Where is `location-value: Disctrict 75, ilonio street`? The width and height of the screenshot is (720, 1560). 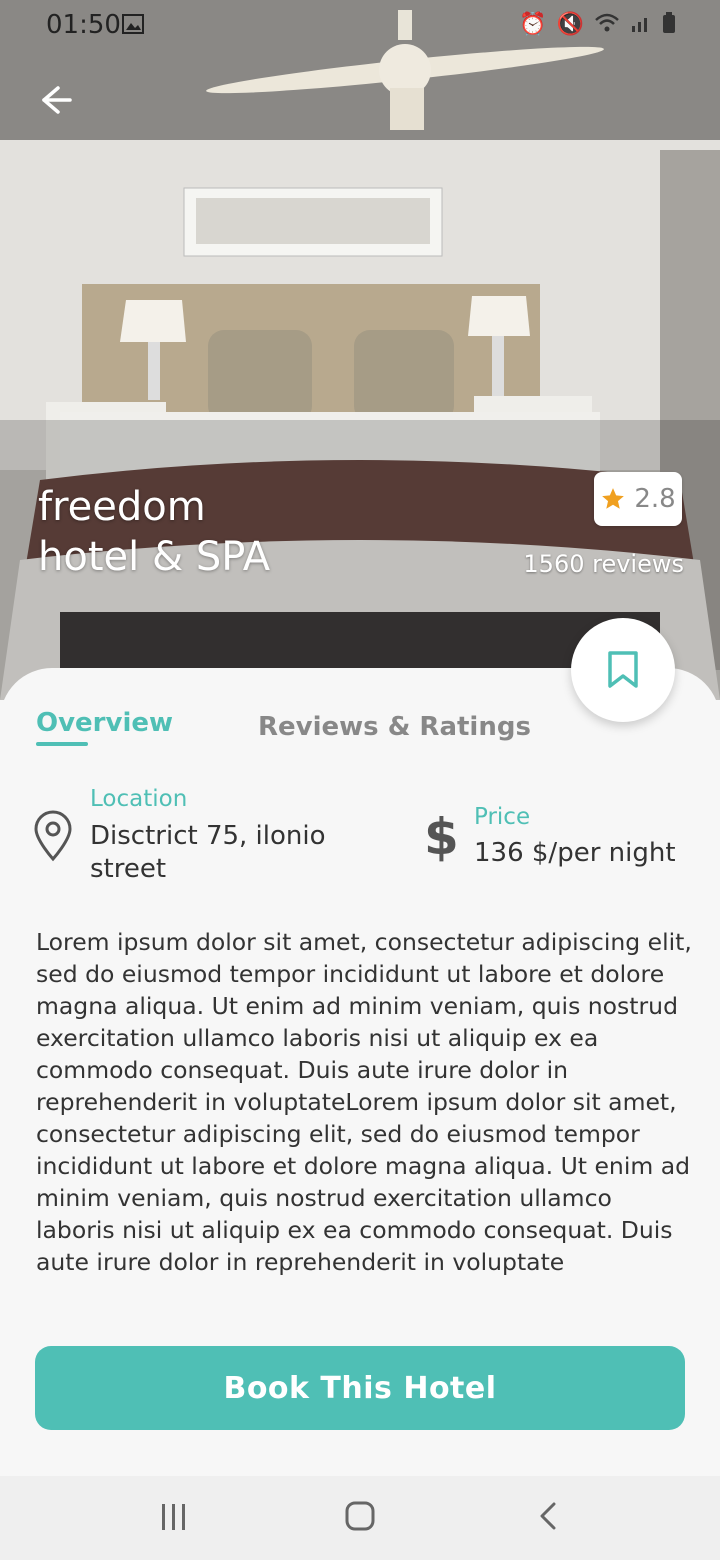
location-value: Disctrict 75, ilonio street is located at coordinates (208, 852).